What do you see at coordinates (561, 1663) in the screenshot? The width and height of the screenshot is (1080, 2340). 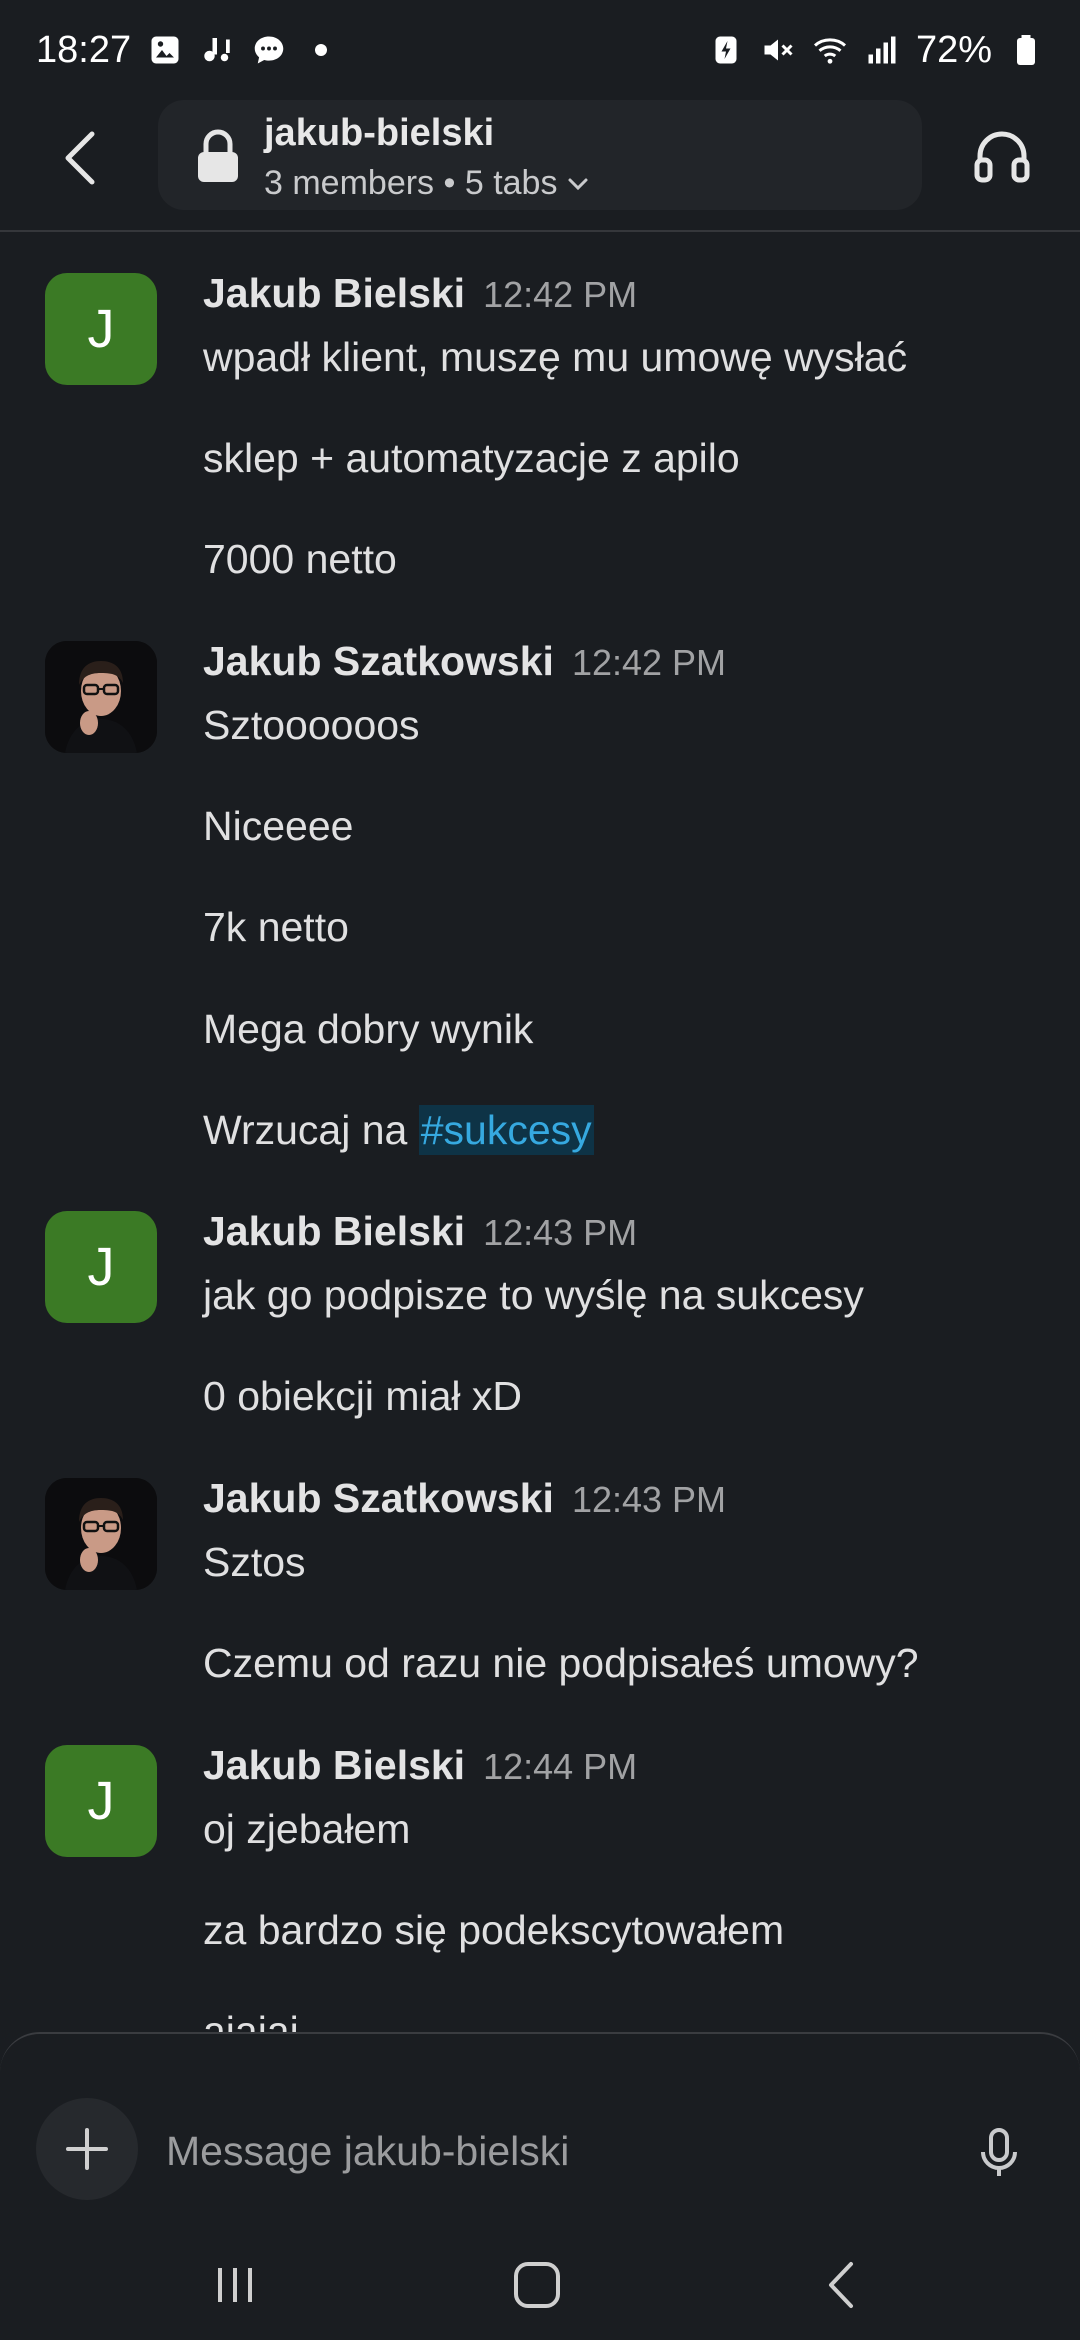 I see `message-text: Czemu od razu nie podpisałeś umowy?` at bounding box center [561, 1663].